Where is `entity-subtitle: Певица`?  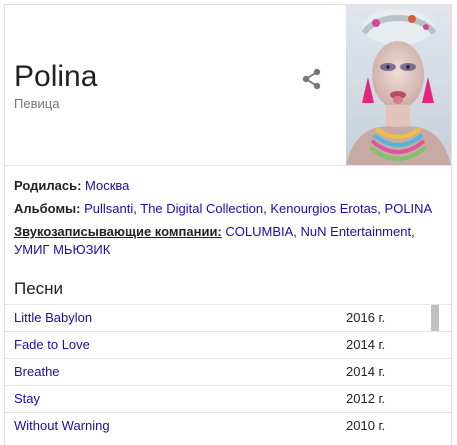 entity-subtitle: Певица is located at coordinates (37, 103).